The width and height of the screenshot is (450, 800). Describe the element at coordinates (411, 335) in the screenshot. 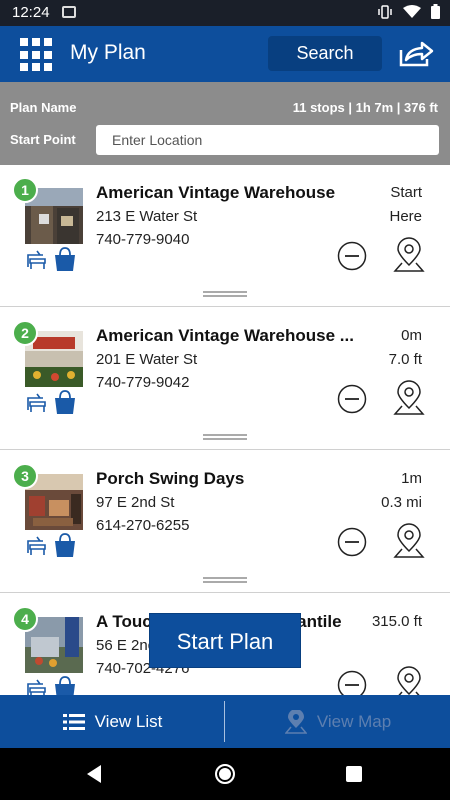

I see `stop-time: 0m` at that location.